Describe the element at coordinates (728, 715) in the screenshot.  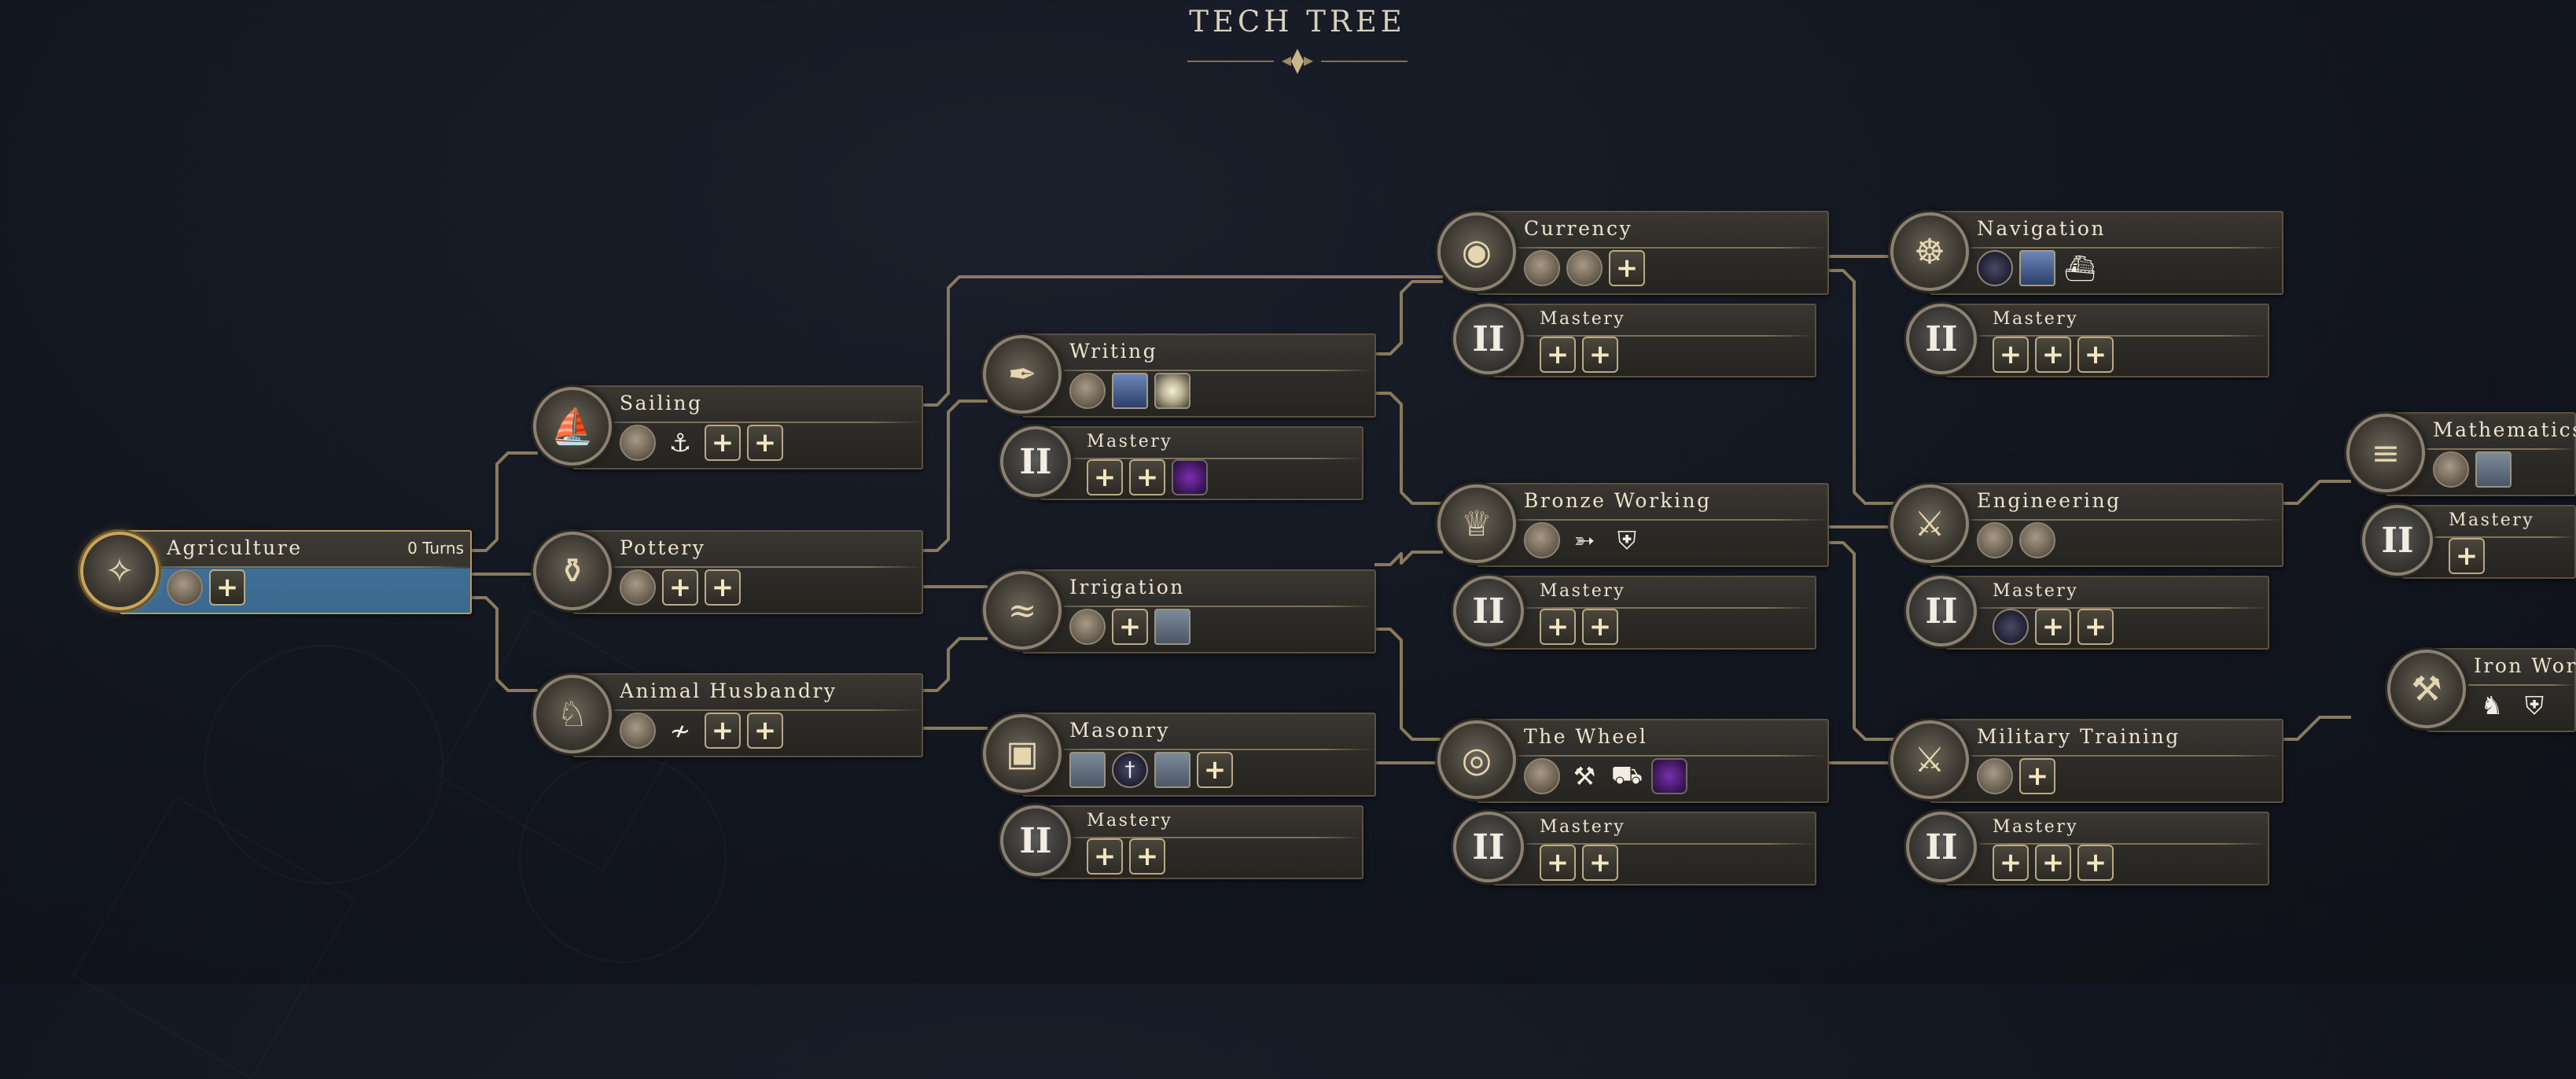
I see `tech-animal-husbandry: ♘ Animal Husbandry ≁ + +` at that location.